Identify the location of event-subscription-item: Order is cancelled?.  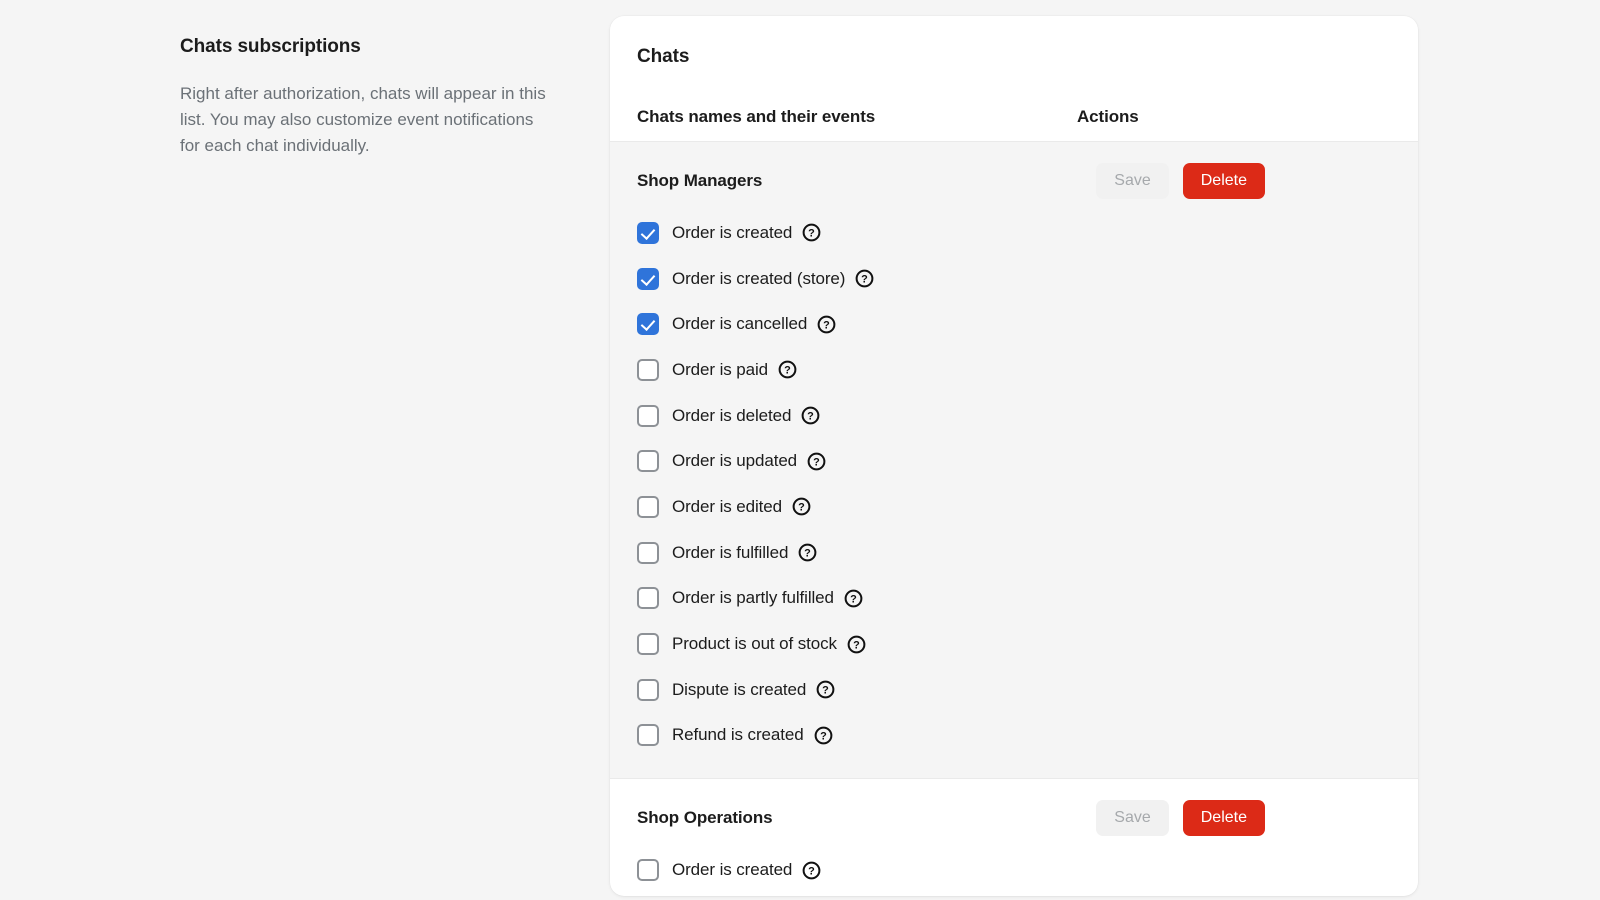
(1027, 324).